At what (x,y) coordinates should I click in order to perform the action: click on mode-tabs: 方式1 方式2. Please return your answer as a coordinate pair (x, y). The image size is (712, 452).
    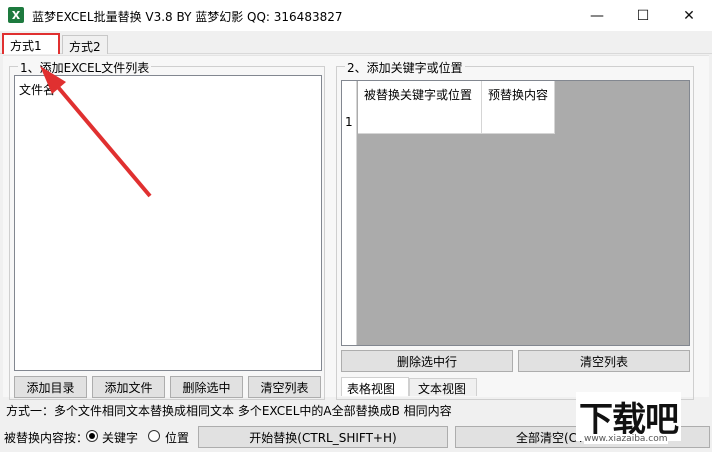
    Looking at the image, I should click on (356, 42).